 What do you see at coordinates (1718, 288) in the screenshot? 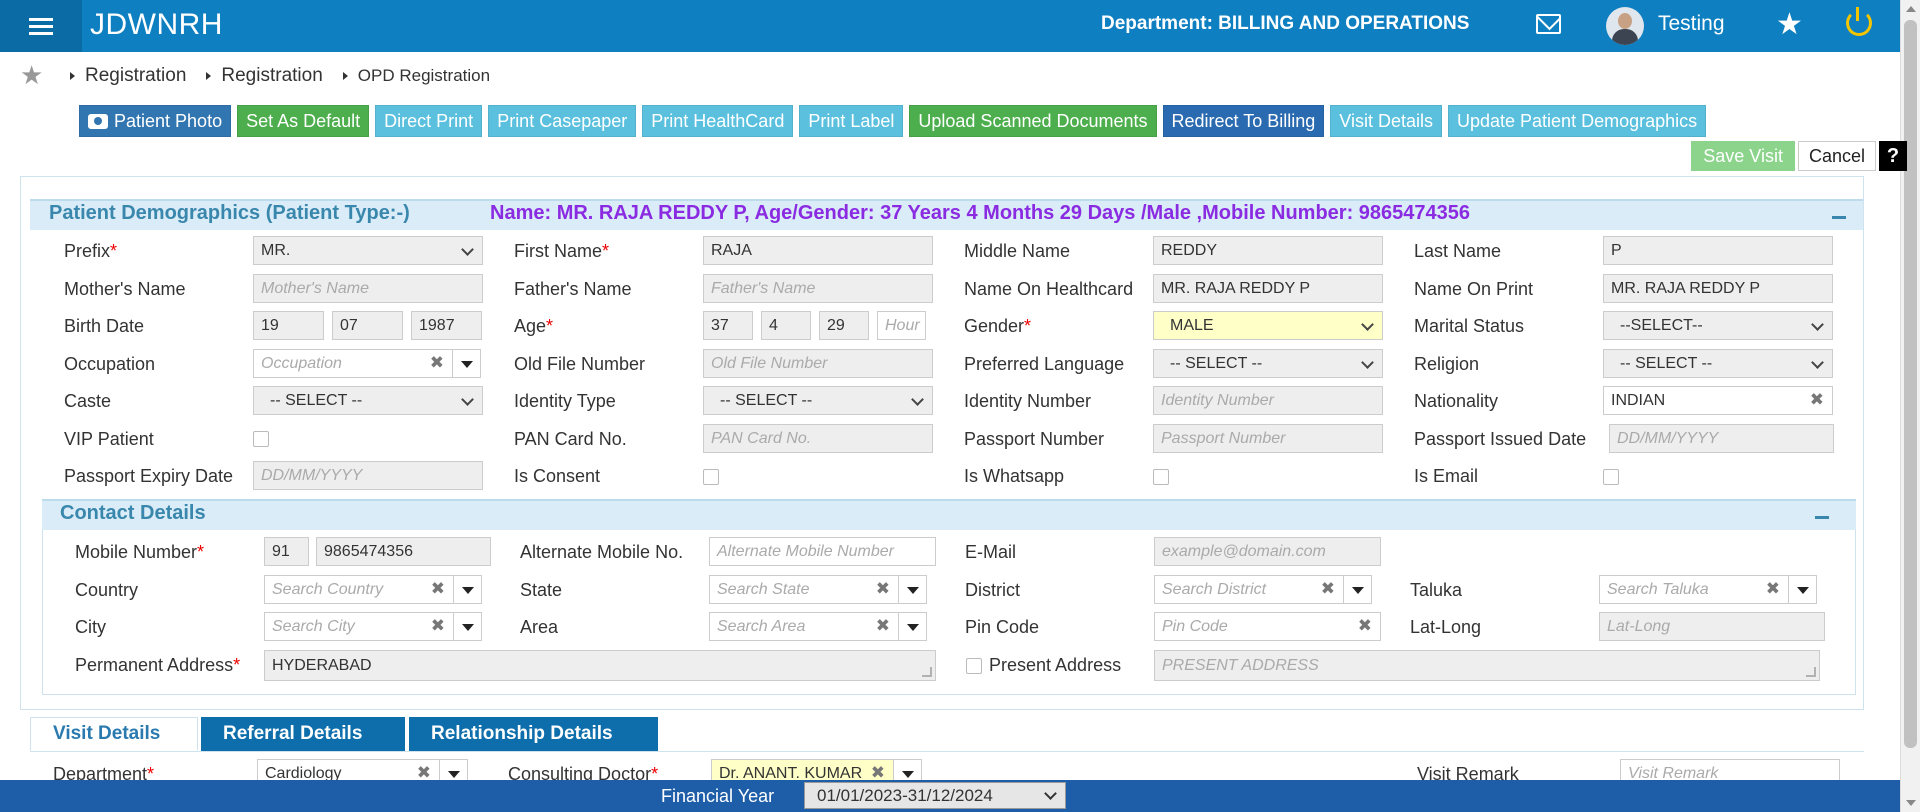
I see `name-print-field: MR. RAJA REDDY P` at bounding box center [1718, 288].